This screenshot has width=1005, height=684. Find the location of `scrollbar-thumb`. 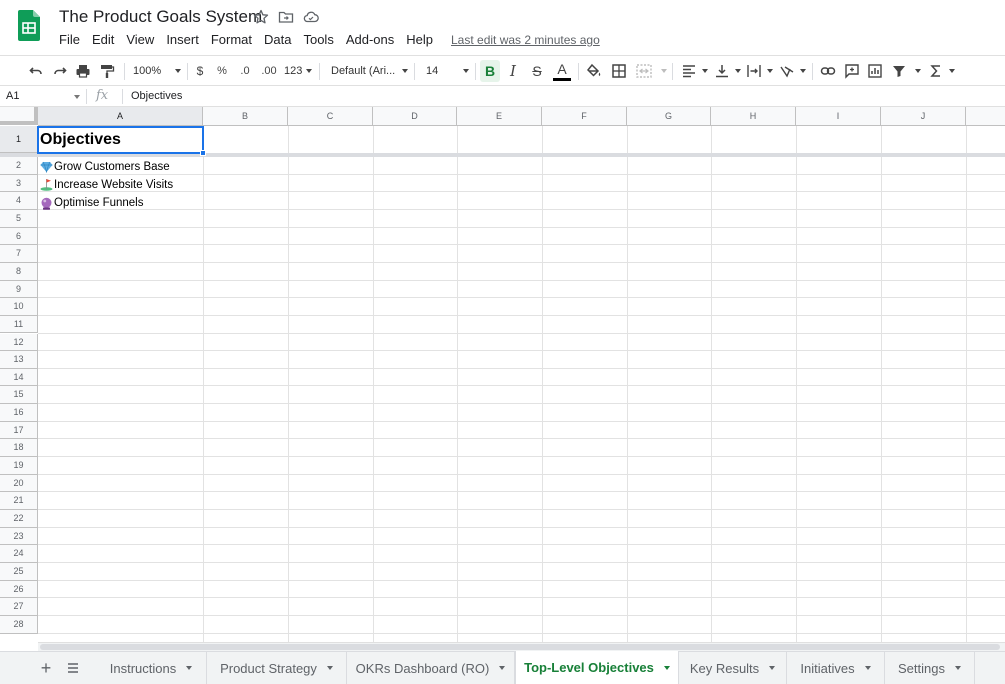

scrollbar-thumb is located at coordinates (520, 647).